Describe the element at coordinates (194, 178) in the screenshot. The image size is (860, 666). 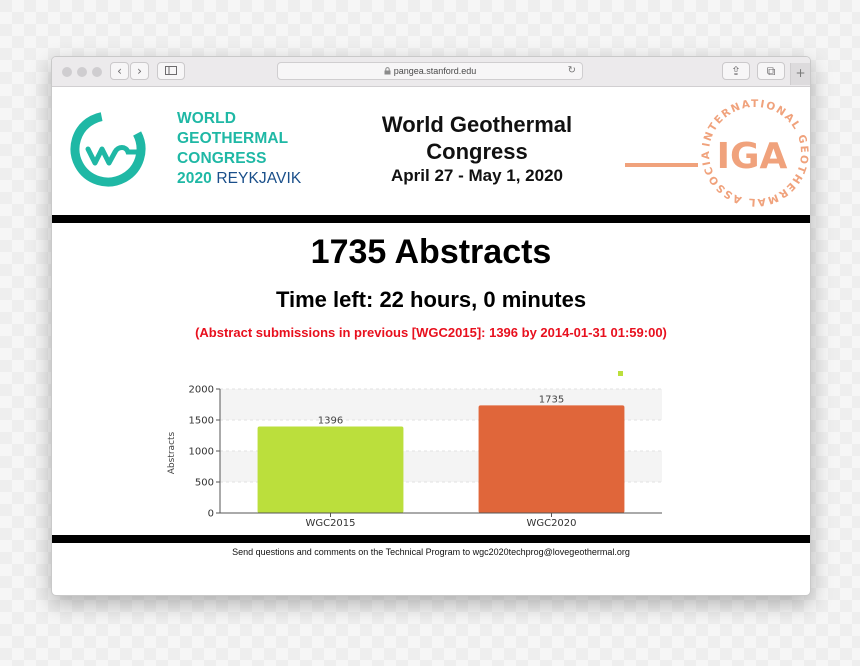
I see `wgc-year: 2020` at that location.